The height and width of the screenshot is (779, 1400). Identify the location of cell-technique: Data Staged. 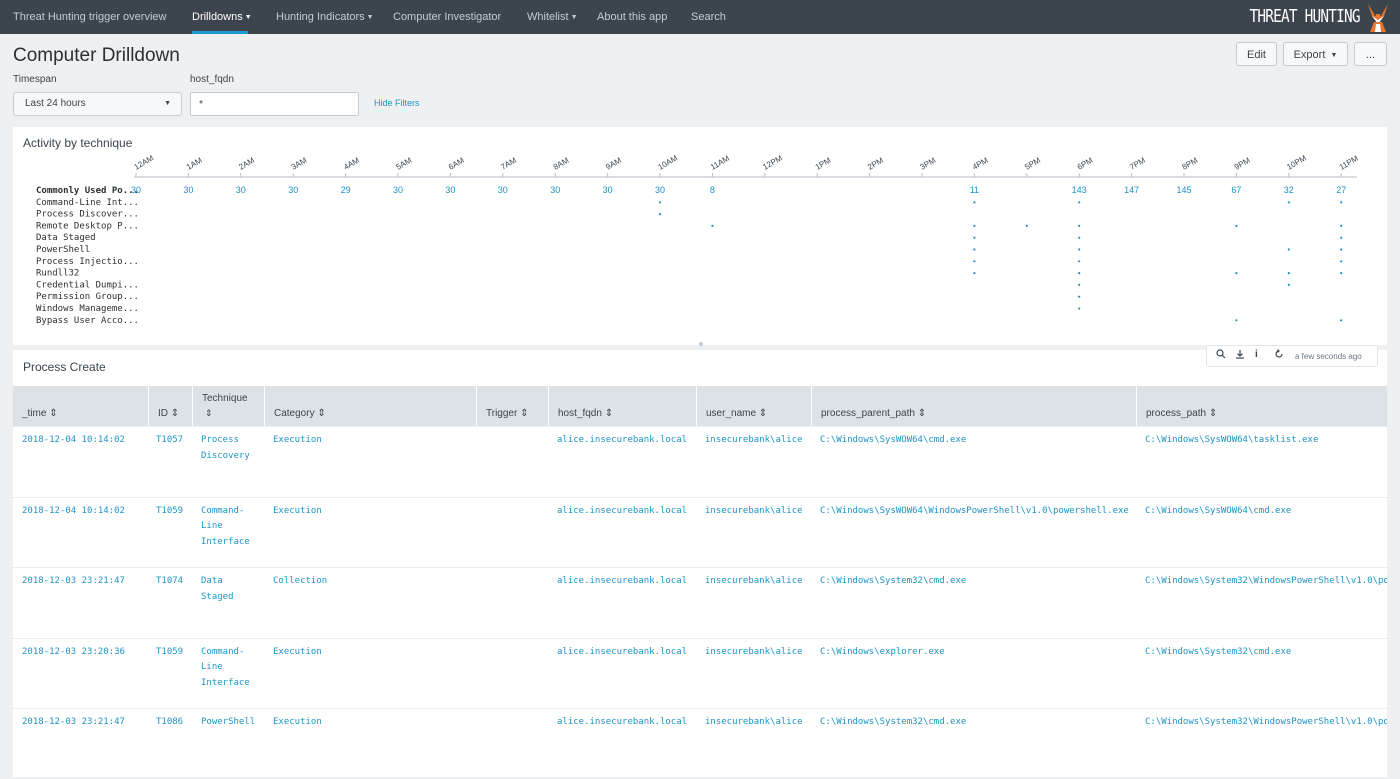
(229, 589).